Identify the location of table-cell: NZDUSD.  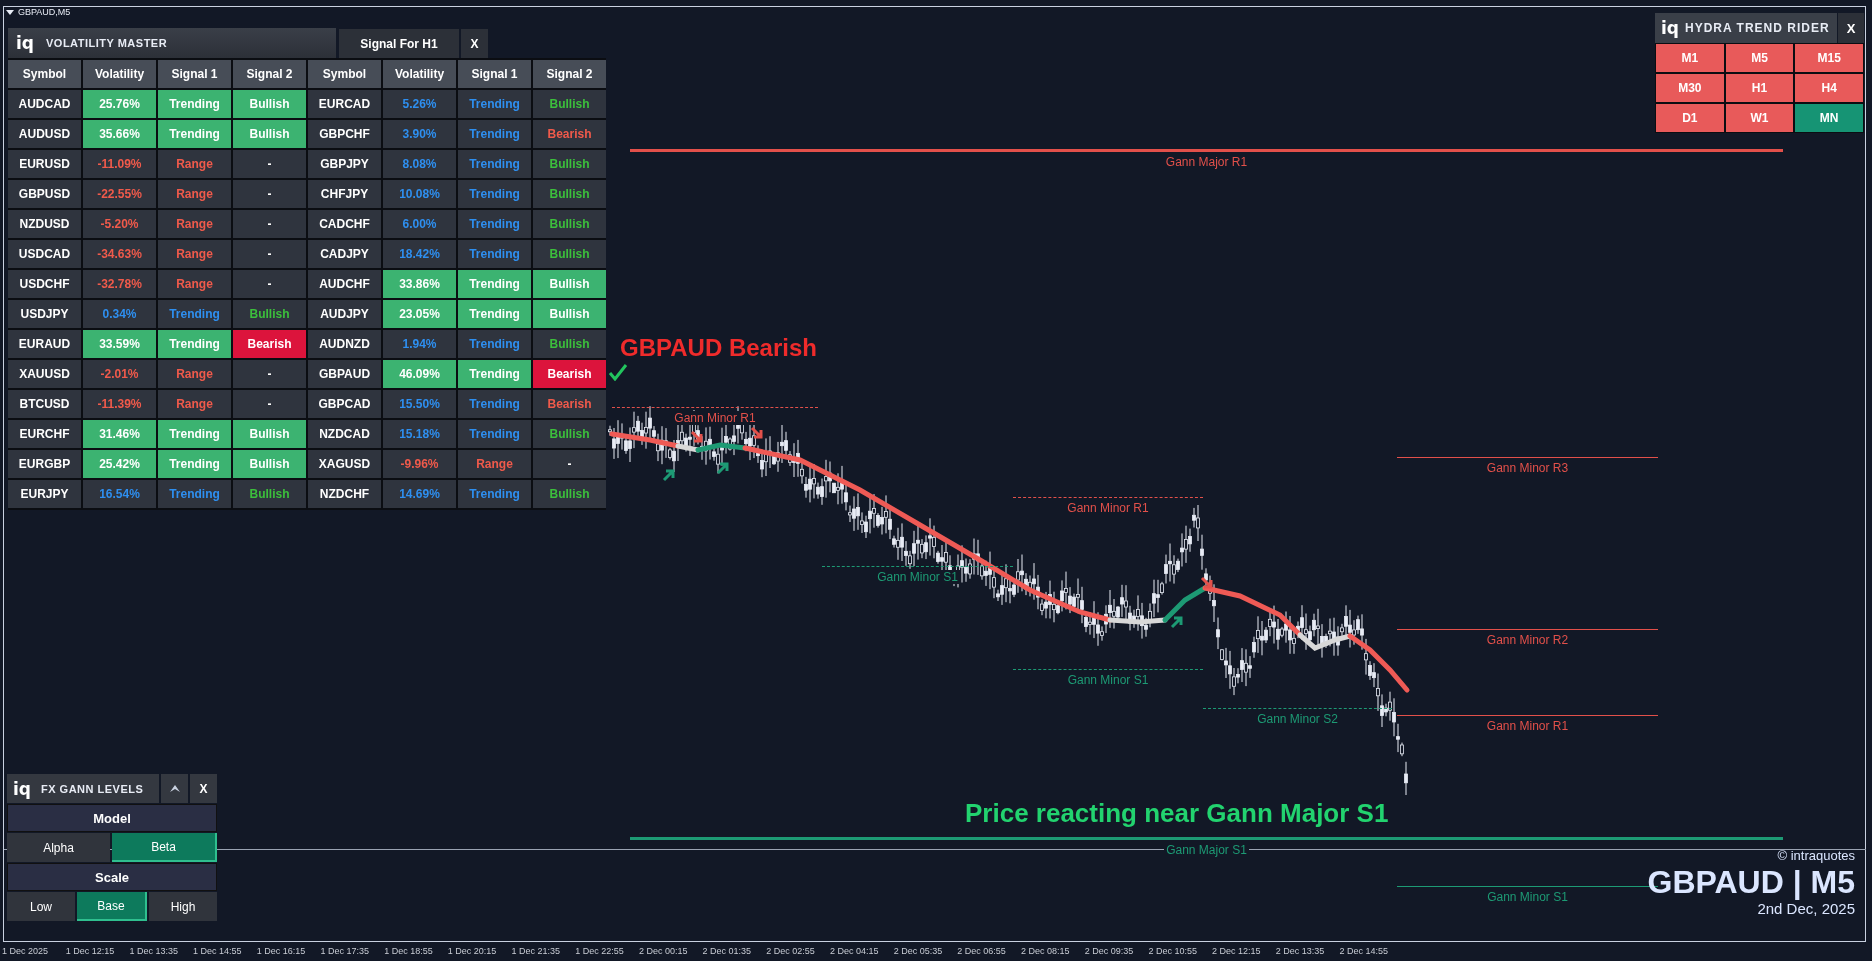
(44, 224).